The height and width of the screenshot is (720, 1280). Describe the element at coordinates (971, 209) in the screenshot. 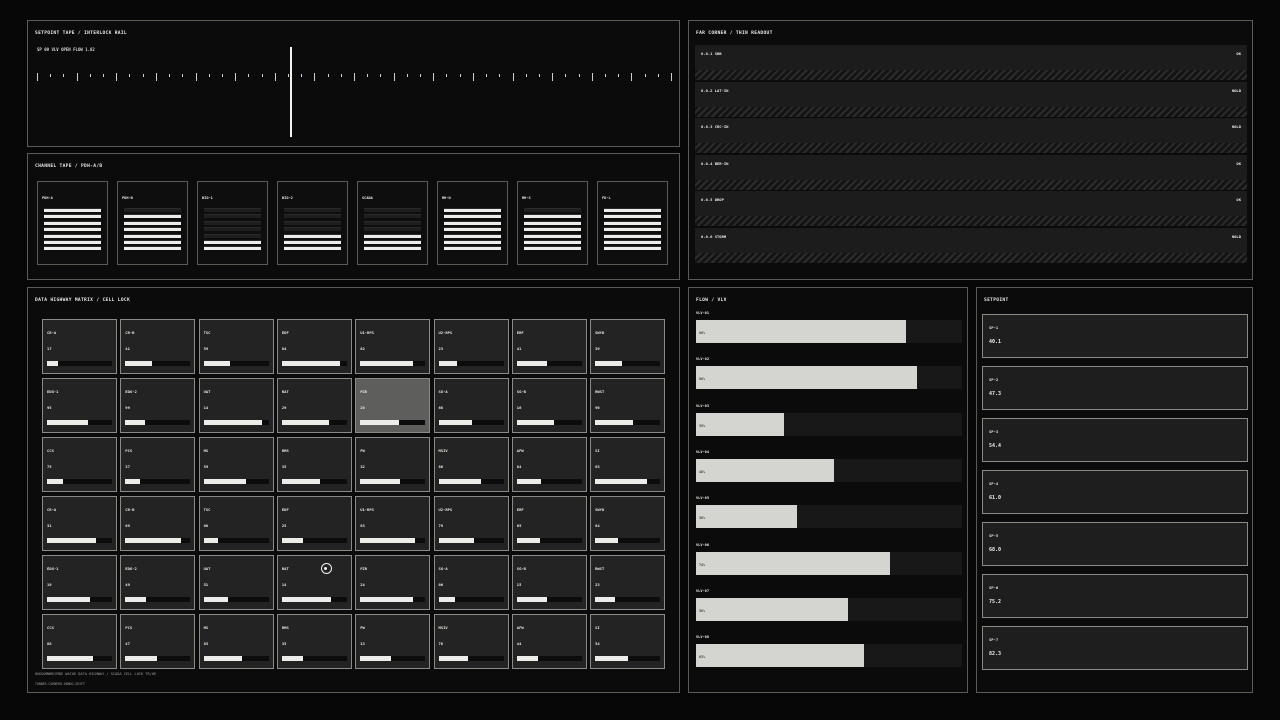

I see `readout-row: 0.0.5 DROP OK` at that location.